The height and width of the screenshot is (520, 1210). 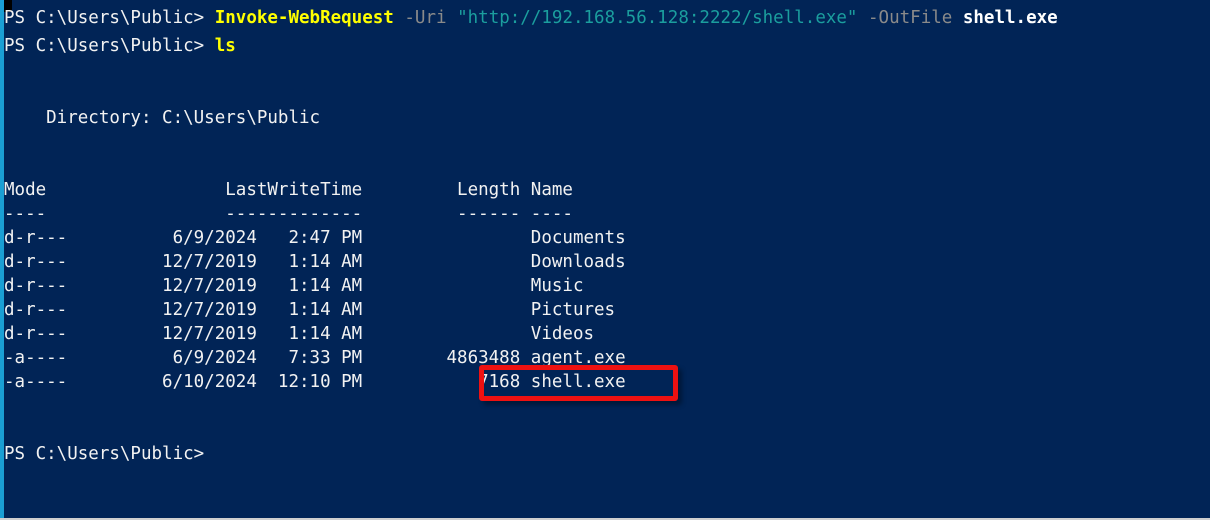 What do you see at coordinates (315, 238) in the screenshot?
I see `table-row: d-r--- 6/9/2024 2:47 PM Documents` at bounding box center [315, 238].